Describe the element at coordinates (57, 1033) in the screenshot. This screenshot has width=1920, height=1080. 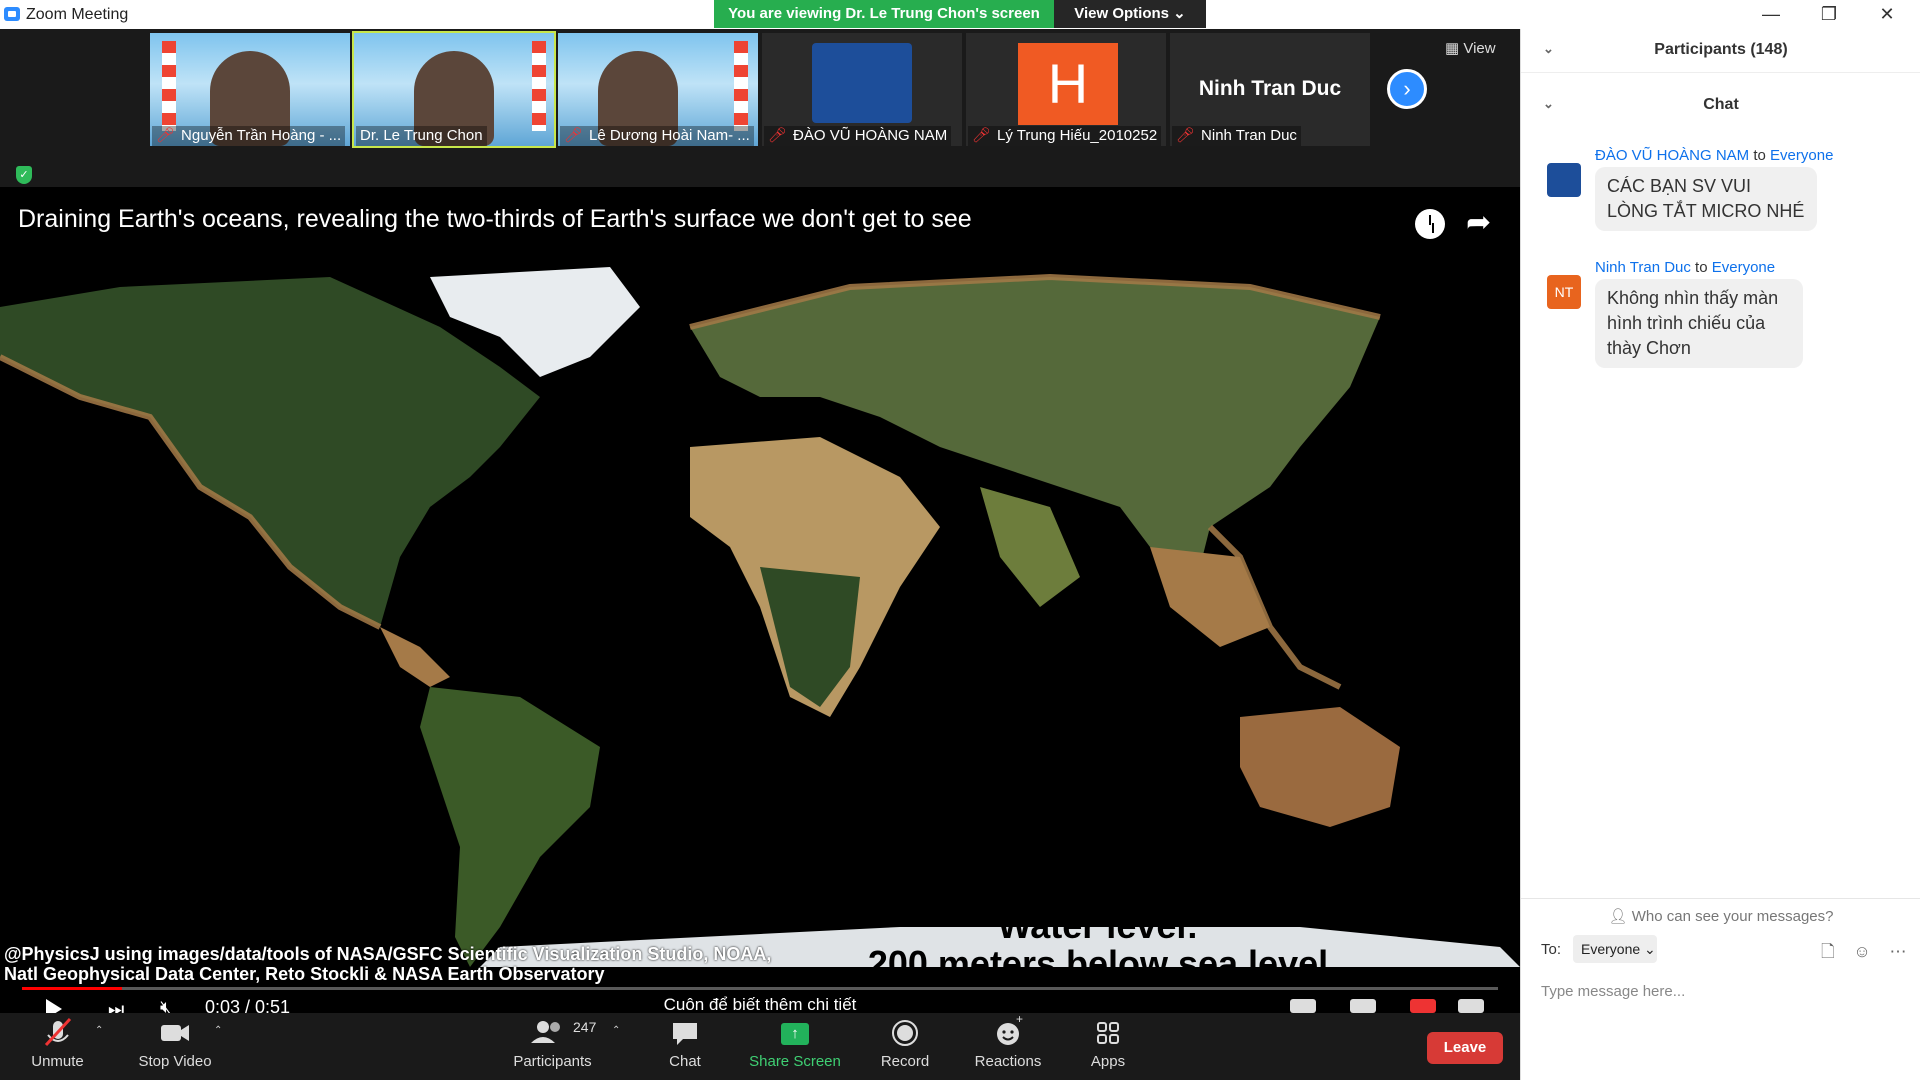
I see `mic-muted-icon` at that location.